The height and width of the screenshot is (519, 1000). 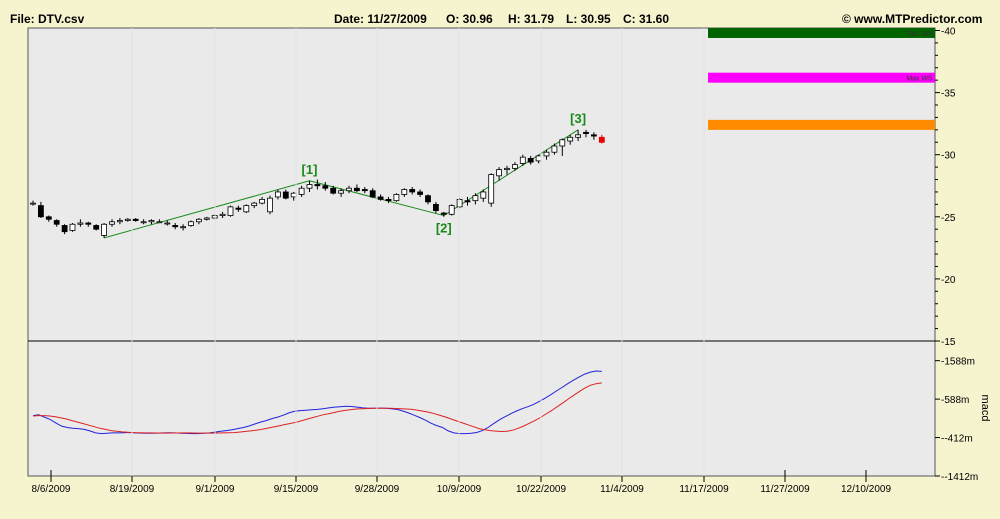 I want to click on price-tick-label: -20, so click(x=948, y=280).